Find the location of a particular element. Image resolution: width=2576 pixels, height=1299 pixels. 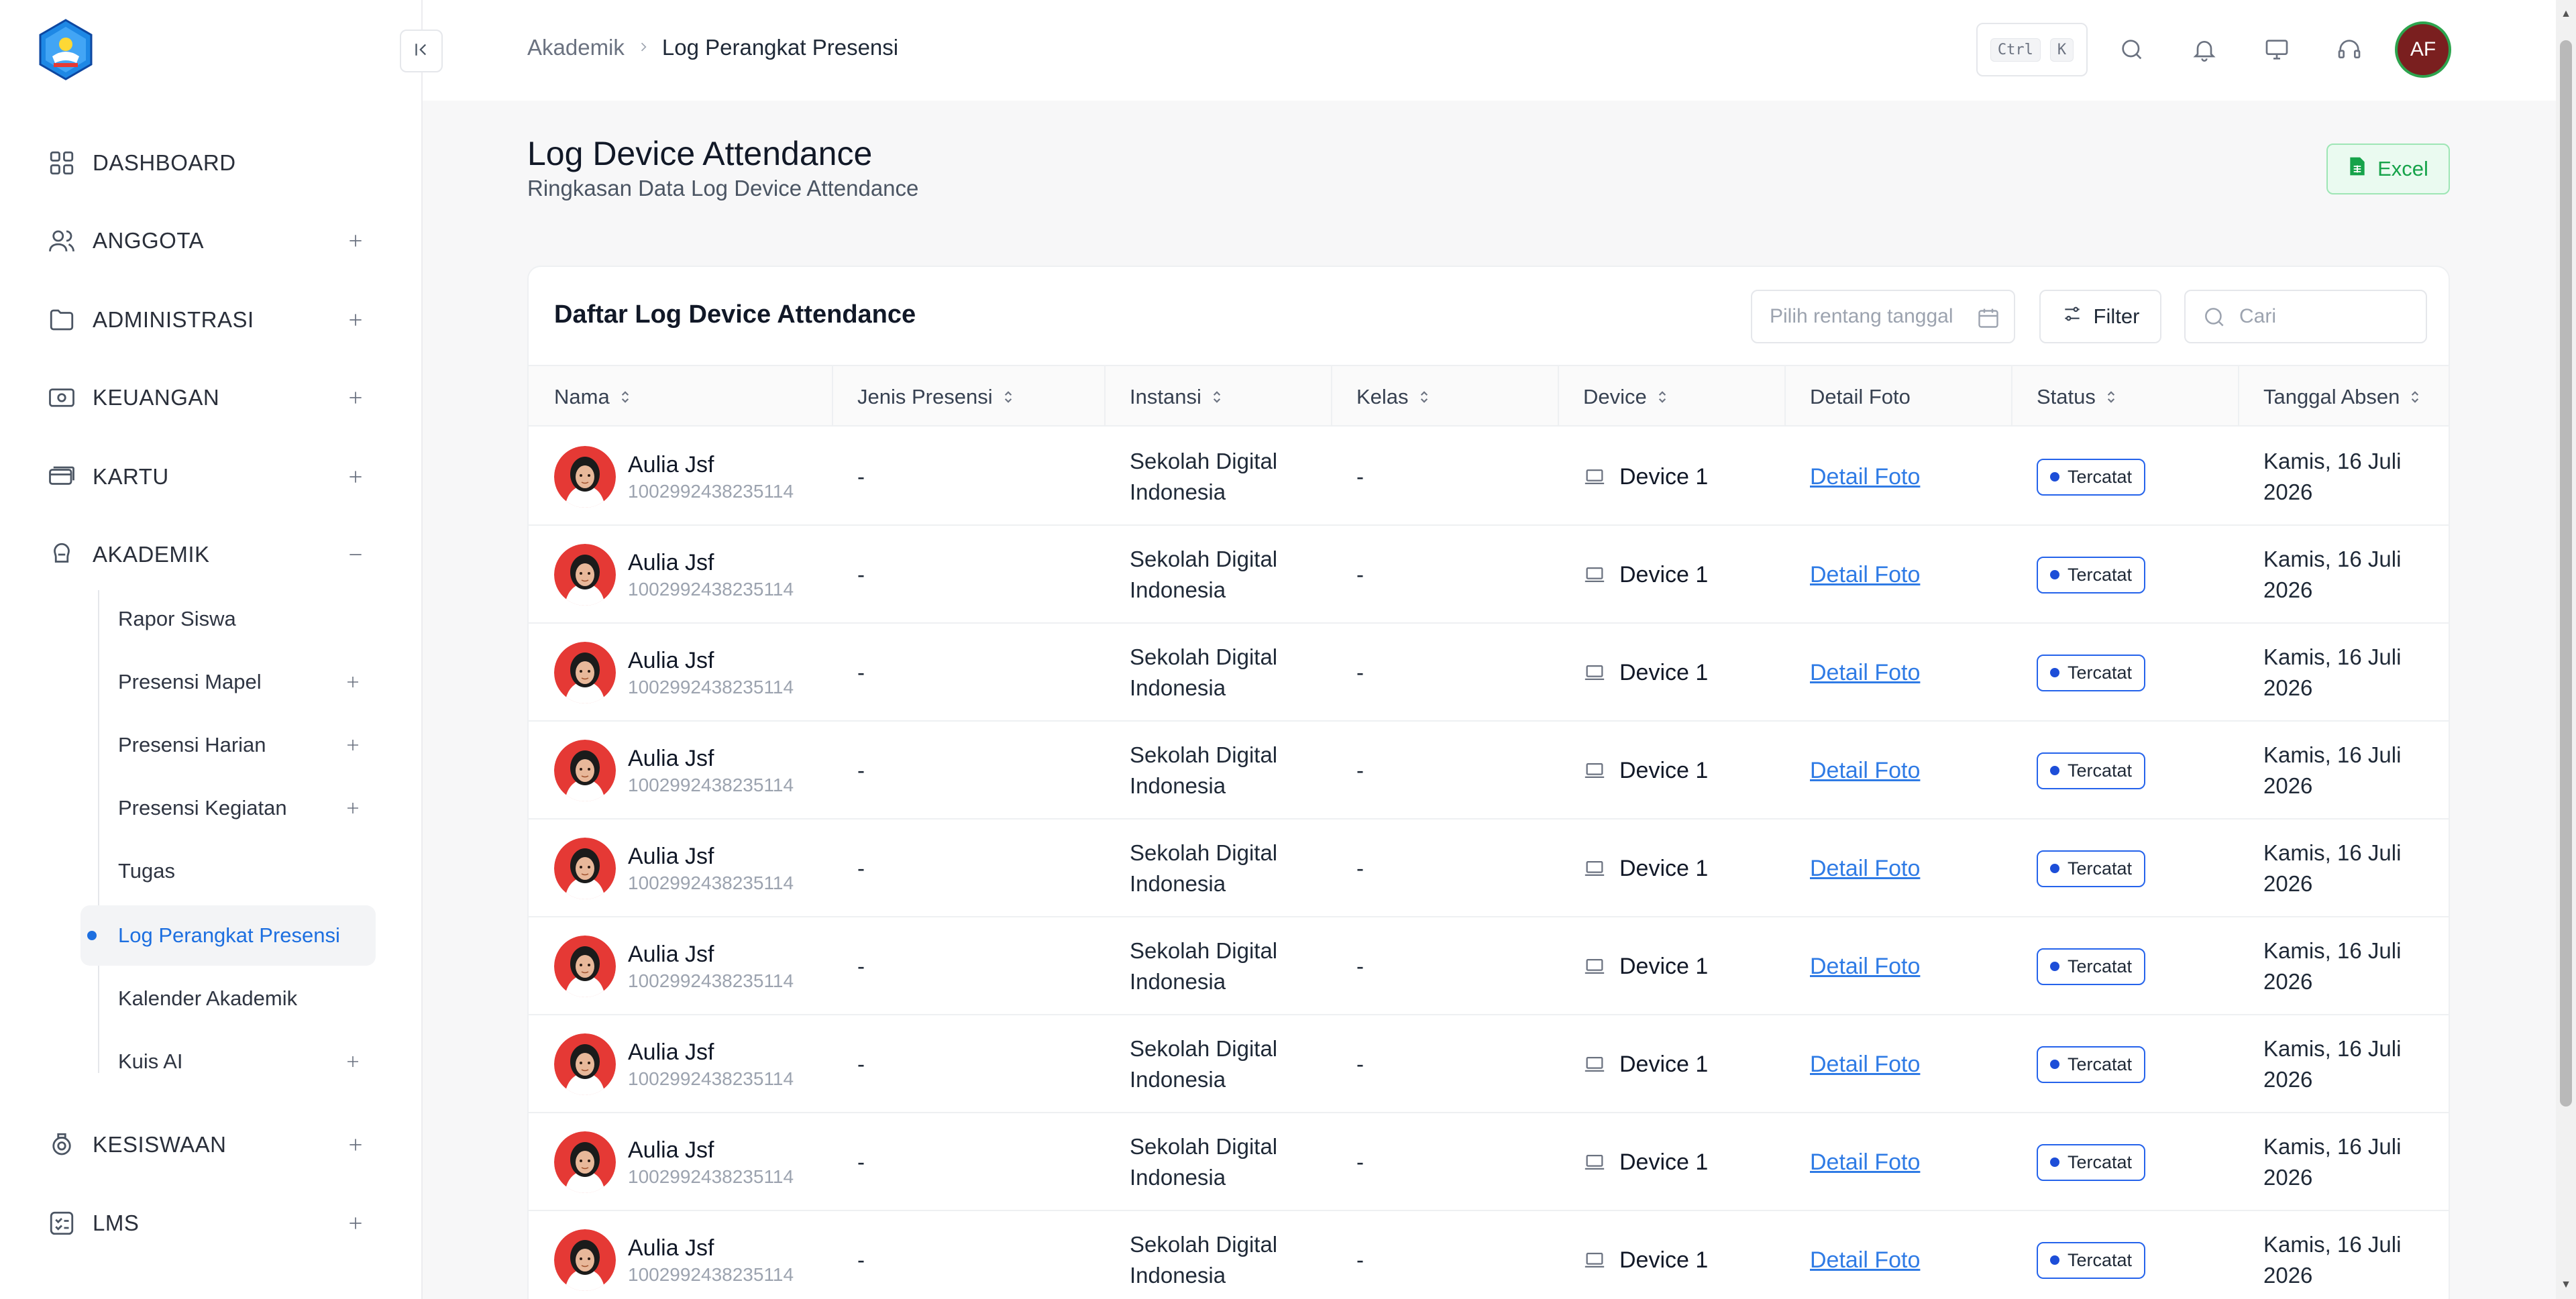

column-header-jenis-presensi: Jenis Presensi is located at coordinates (935, 397).